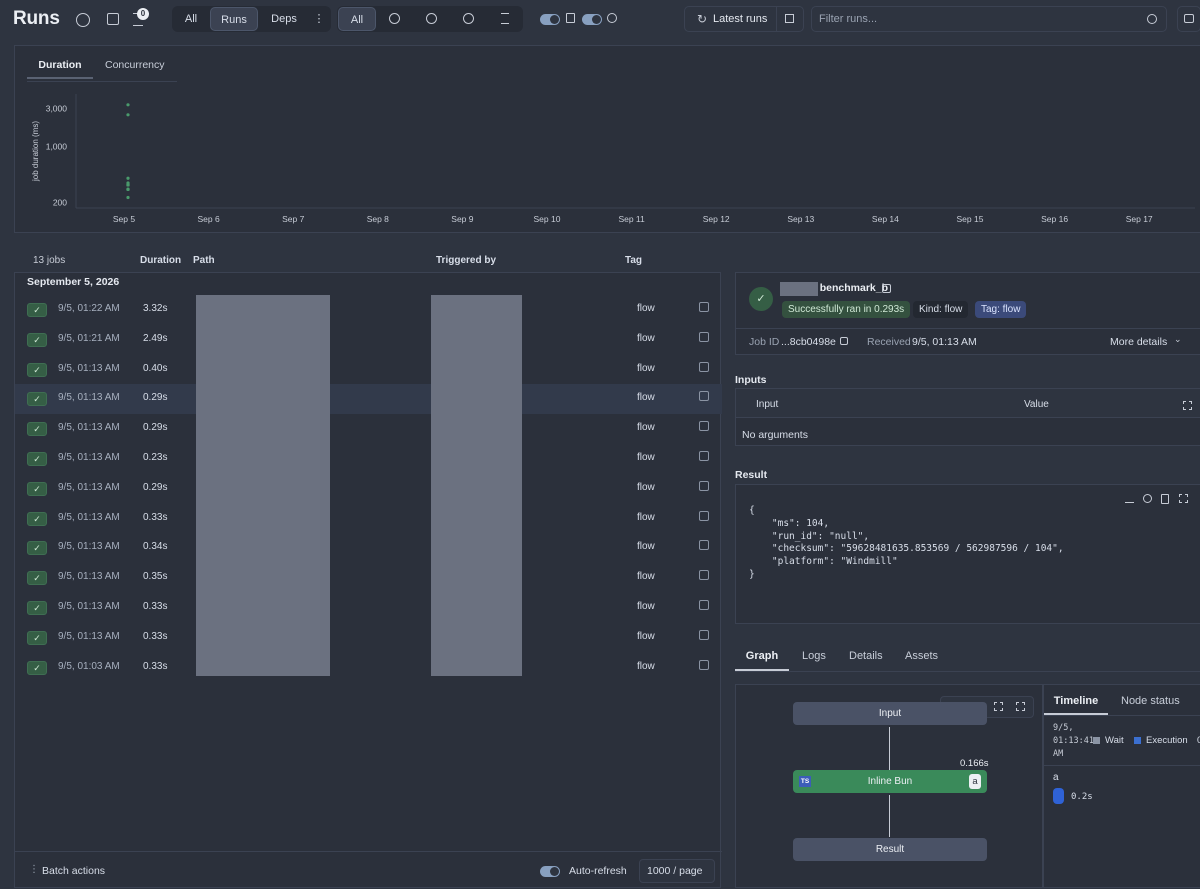  I want to click on table-row: ✓ 9/5, 01:13 AM 0.35s flow, so click(368, 578).